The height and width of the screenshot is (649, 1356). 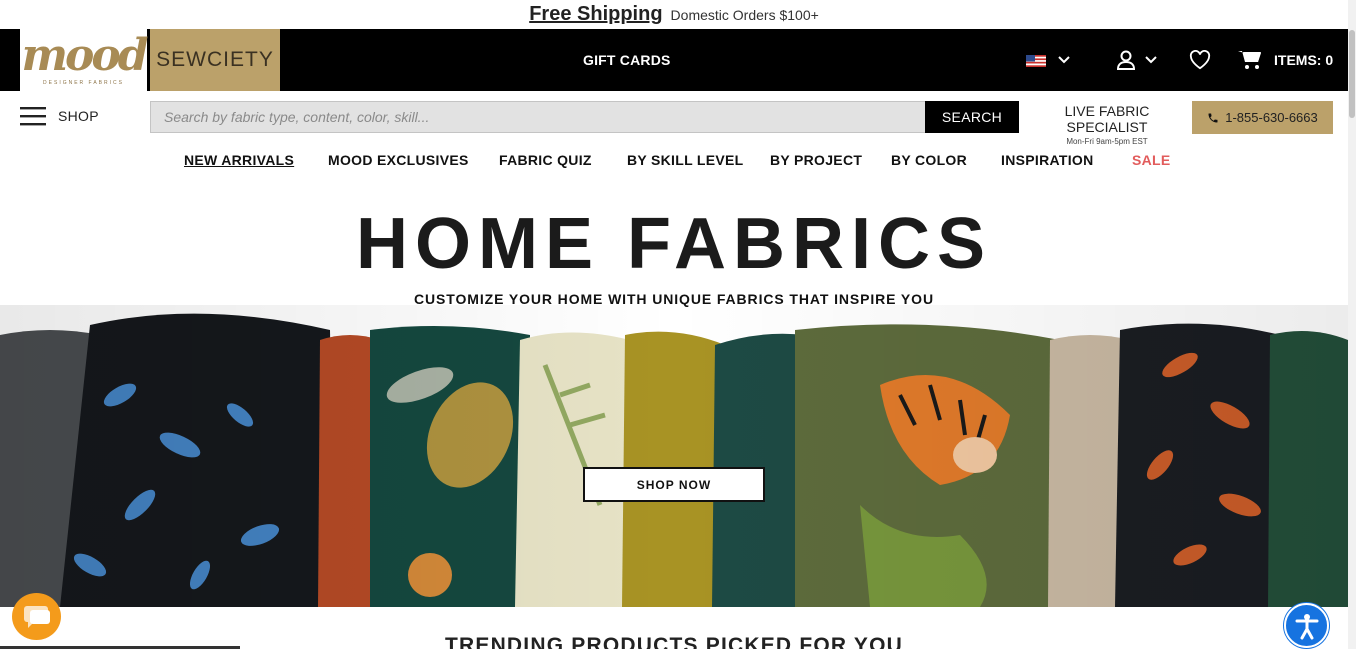 What do you see at coordinates (685, 160) in the screenshot?
I see `nav-by-skill-level: BY SKILL LEVEL` at bounding box center [685, 160].